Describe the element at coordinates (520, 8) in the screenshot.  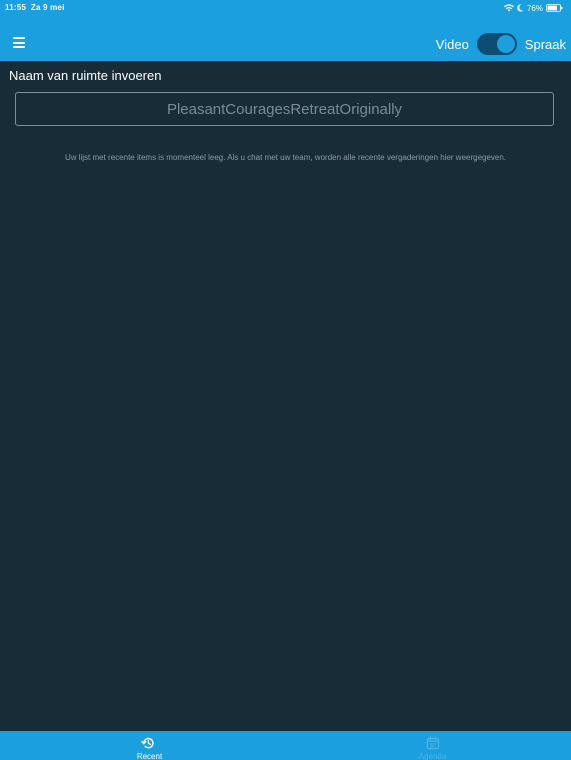
I see `moon-icon` at that location.